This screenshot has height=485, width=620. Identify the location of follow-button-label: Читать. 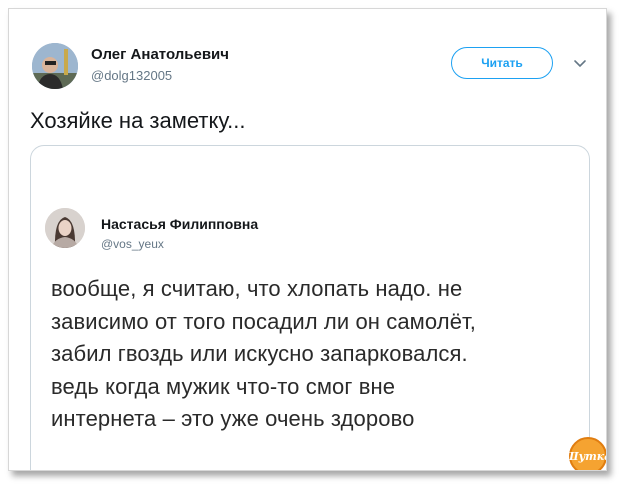
(502, 63).